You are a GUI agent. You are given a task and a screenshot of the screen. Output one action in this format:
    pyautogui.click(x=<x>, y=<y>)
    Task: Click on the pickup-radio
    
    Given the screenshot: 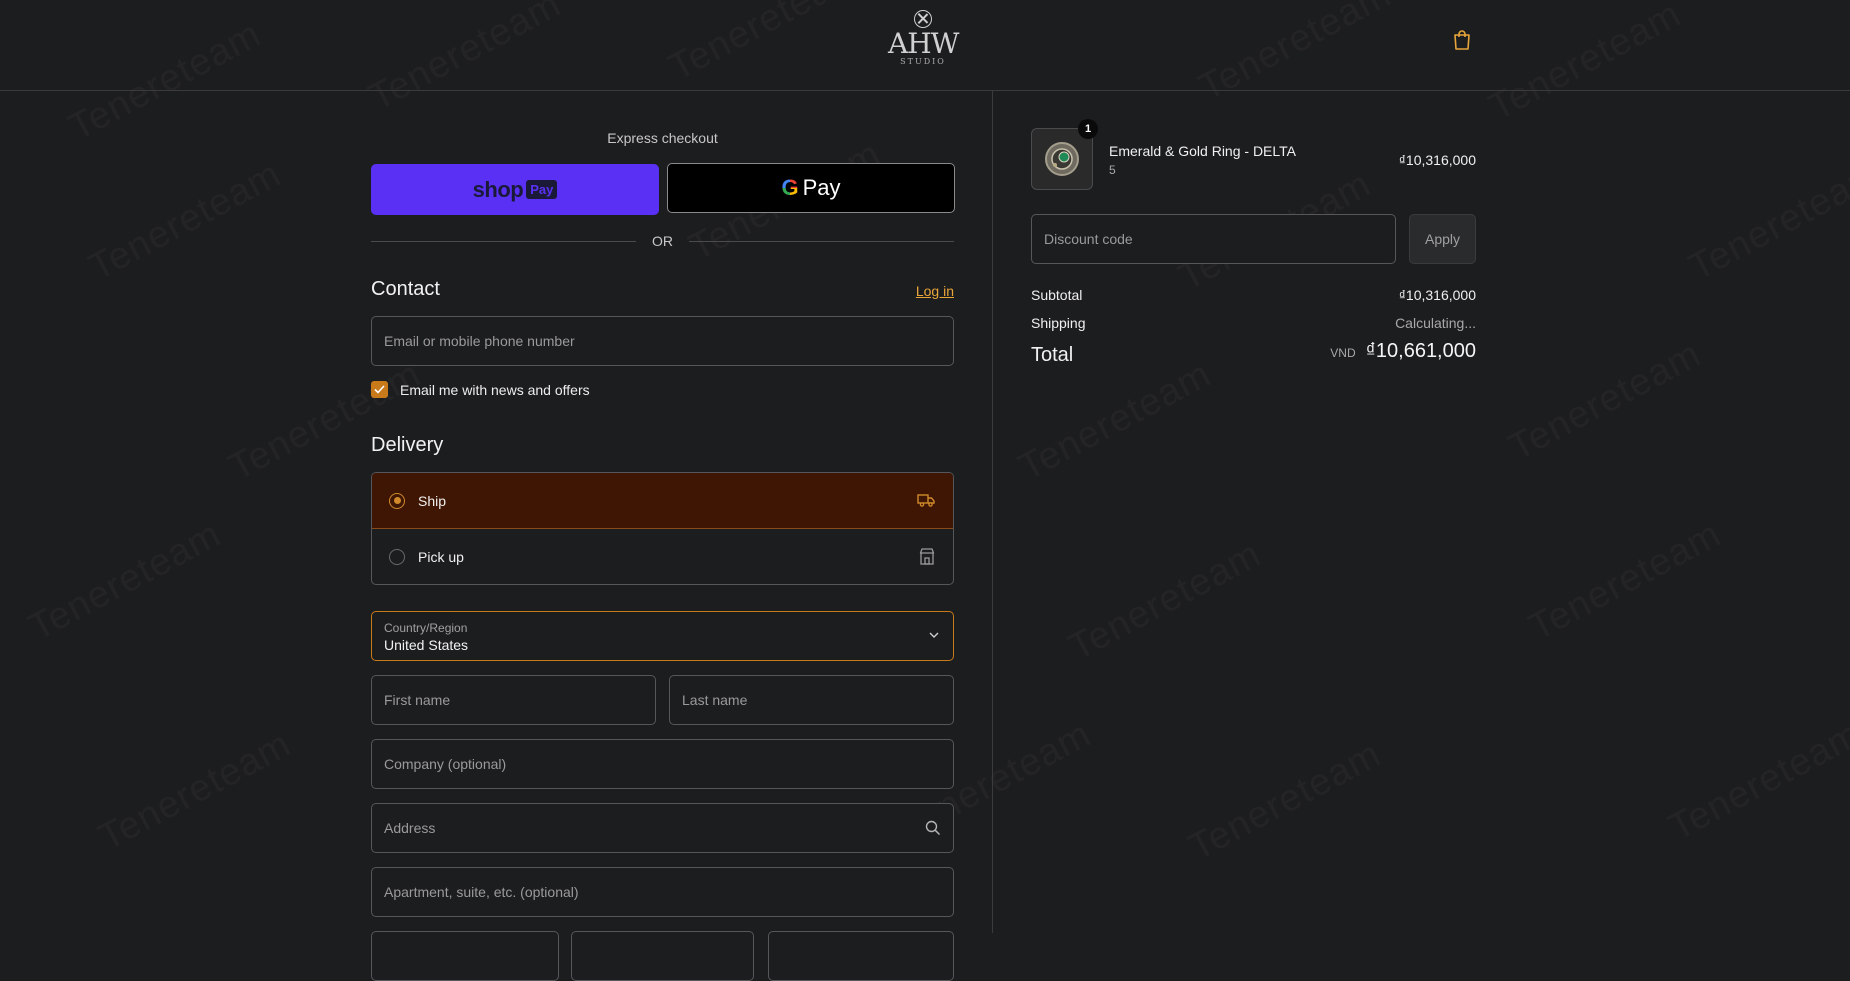 What is the action you would take?
    pyautogui.click(x=397, y=557)
    